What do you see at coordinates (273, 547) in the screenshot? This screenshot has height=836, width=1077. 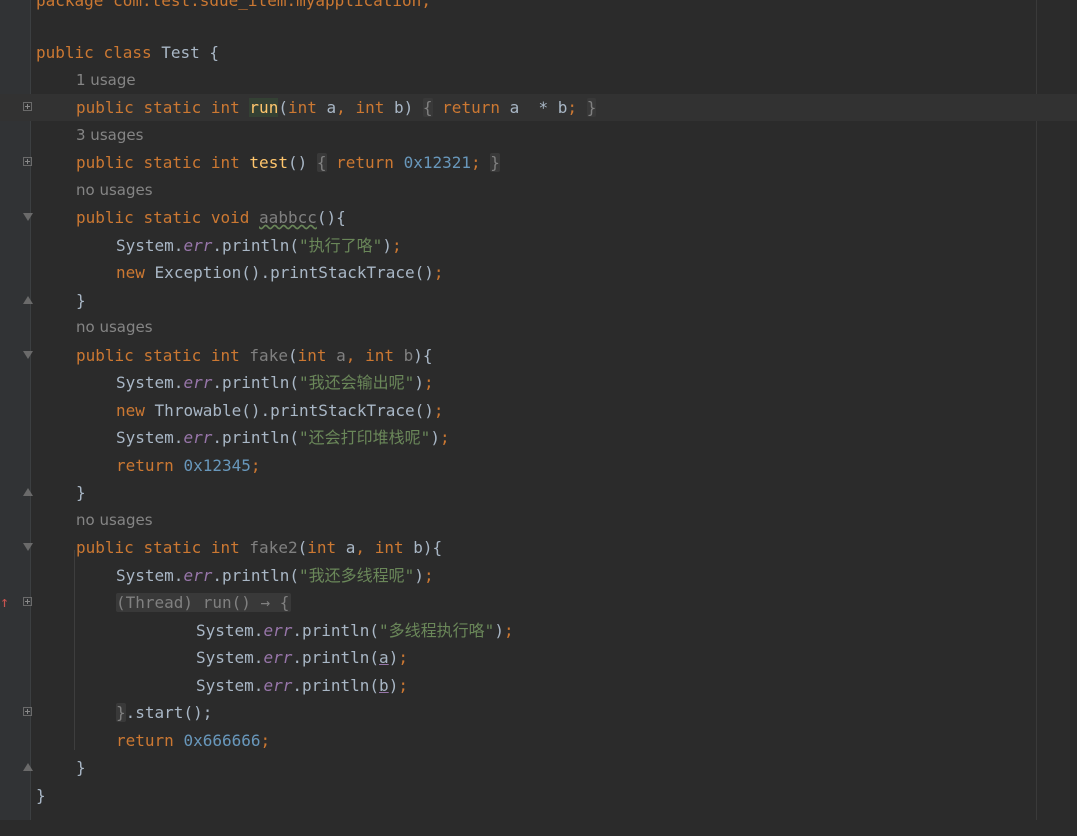 I see `method-name-fake2: fake2` at bounding box center [273, 547].